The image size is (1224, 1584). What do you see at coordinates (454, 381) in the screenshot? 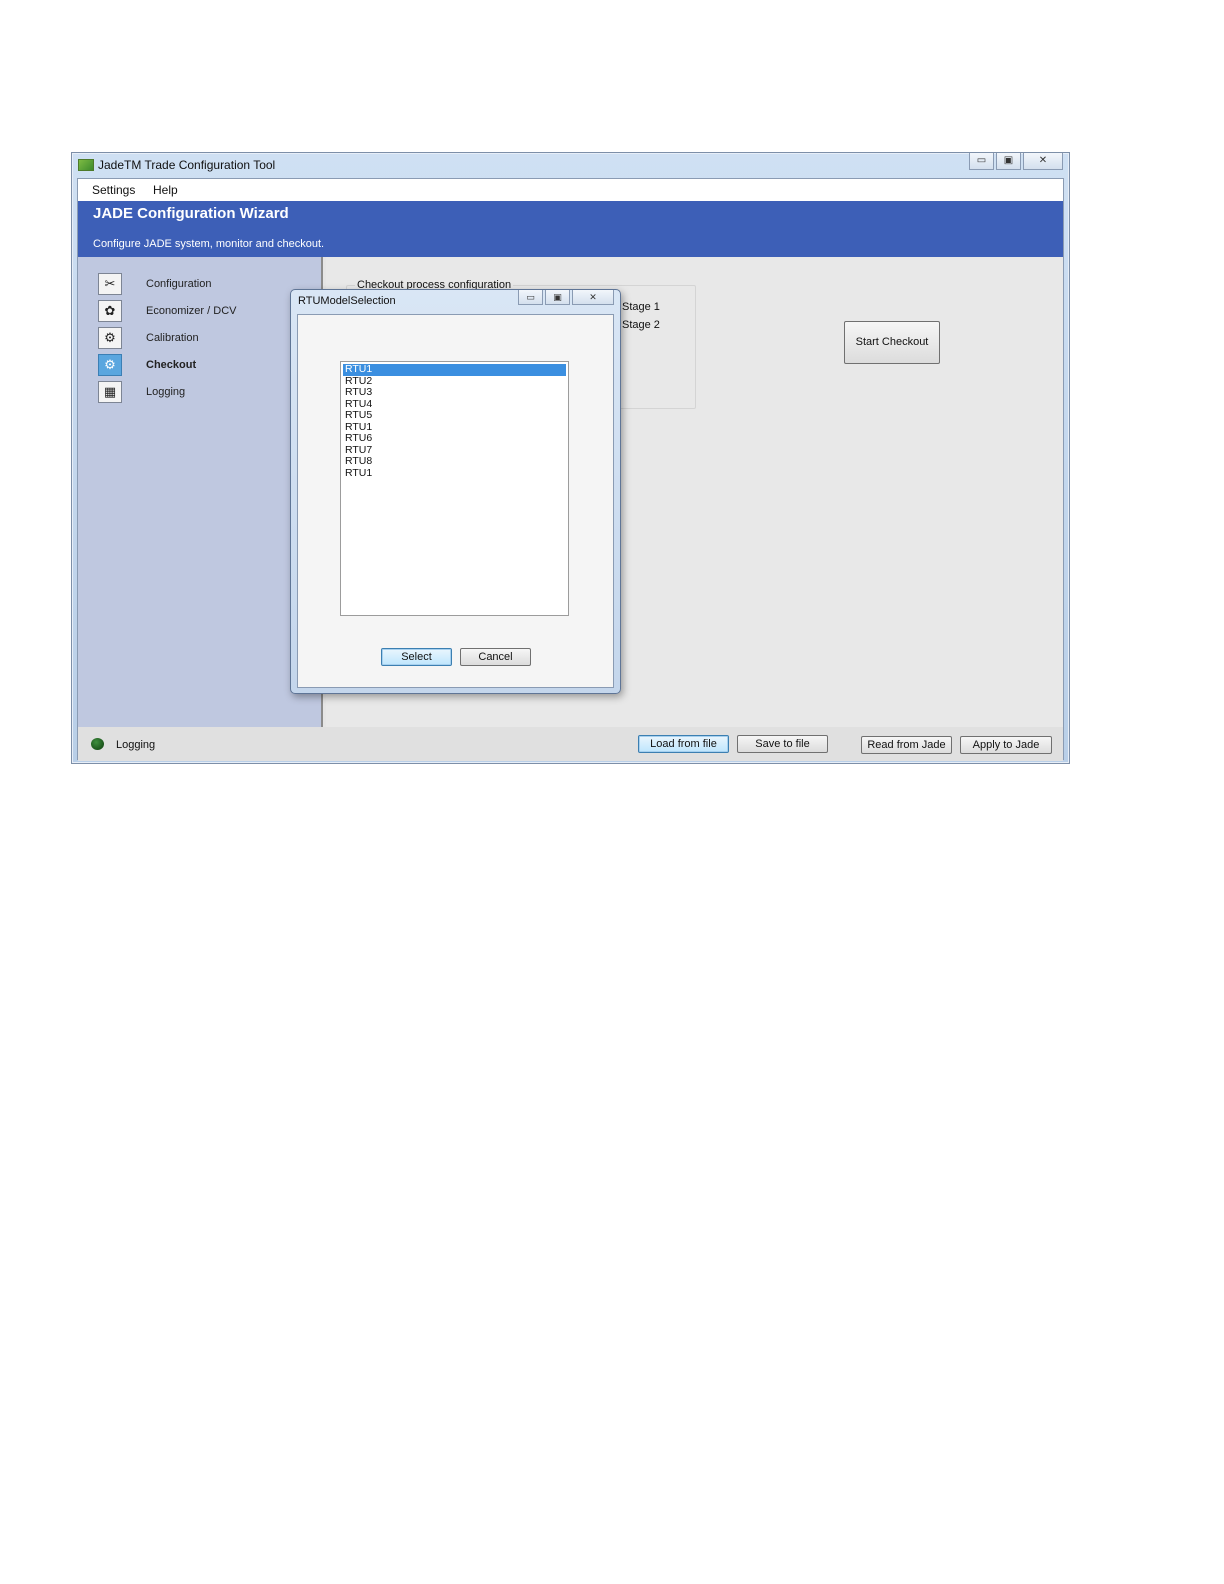
I see `list-item: RTU2` at bounding box center [454, 381].